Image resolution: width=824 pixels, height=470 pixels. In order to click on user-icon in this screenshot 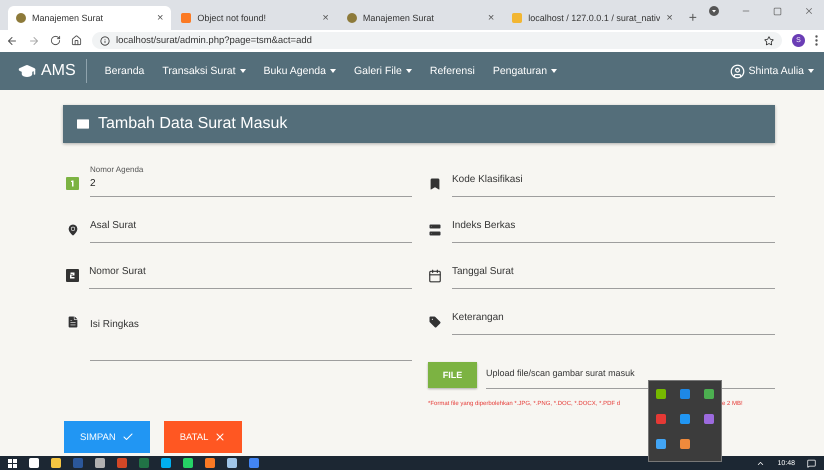, I will do `click(737, 71)`.